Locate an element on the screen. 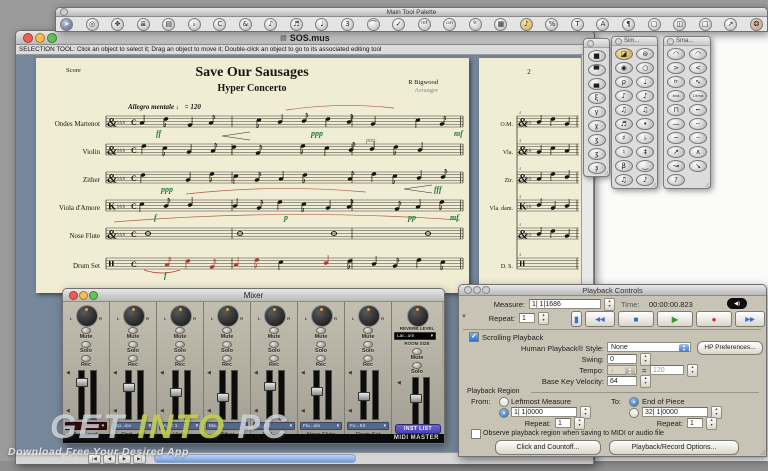 This screenshot has width=768, height=471. hp-style-select: None ▲ ▼ is located at coordinates (649, 347).